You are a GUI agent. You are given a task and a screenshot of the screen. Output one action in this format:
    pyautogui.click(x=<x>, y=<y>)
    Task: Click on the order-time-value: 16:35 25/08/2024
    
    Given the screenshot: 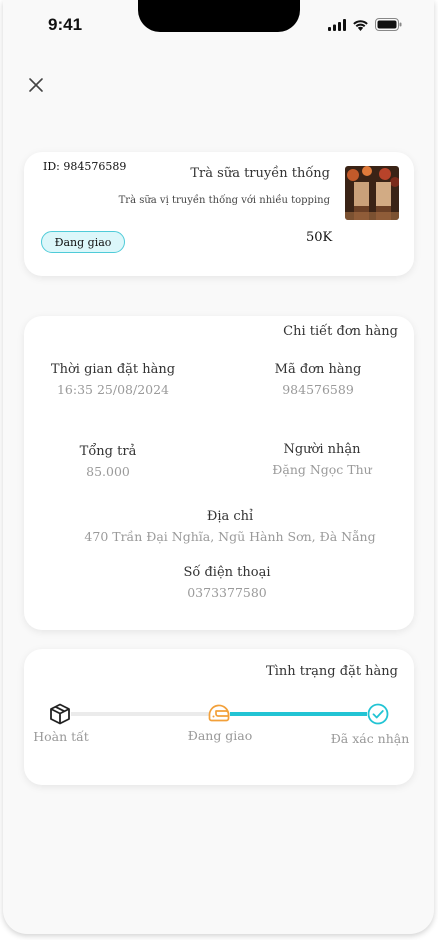 What is the action you would take?
    pyautogui.click(x=113, y=389)
    